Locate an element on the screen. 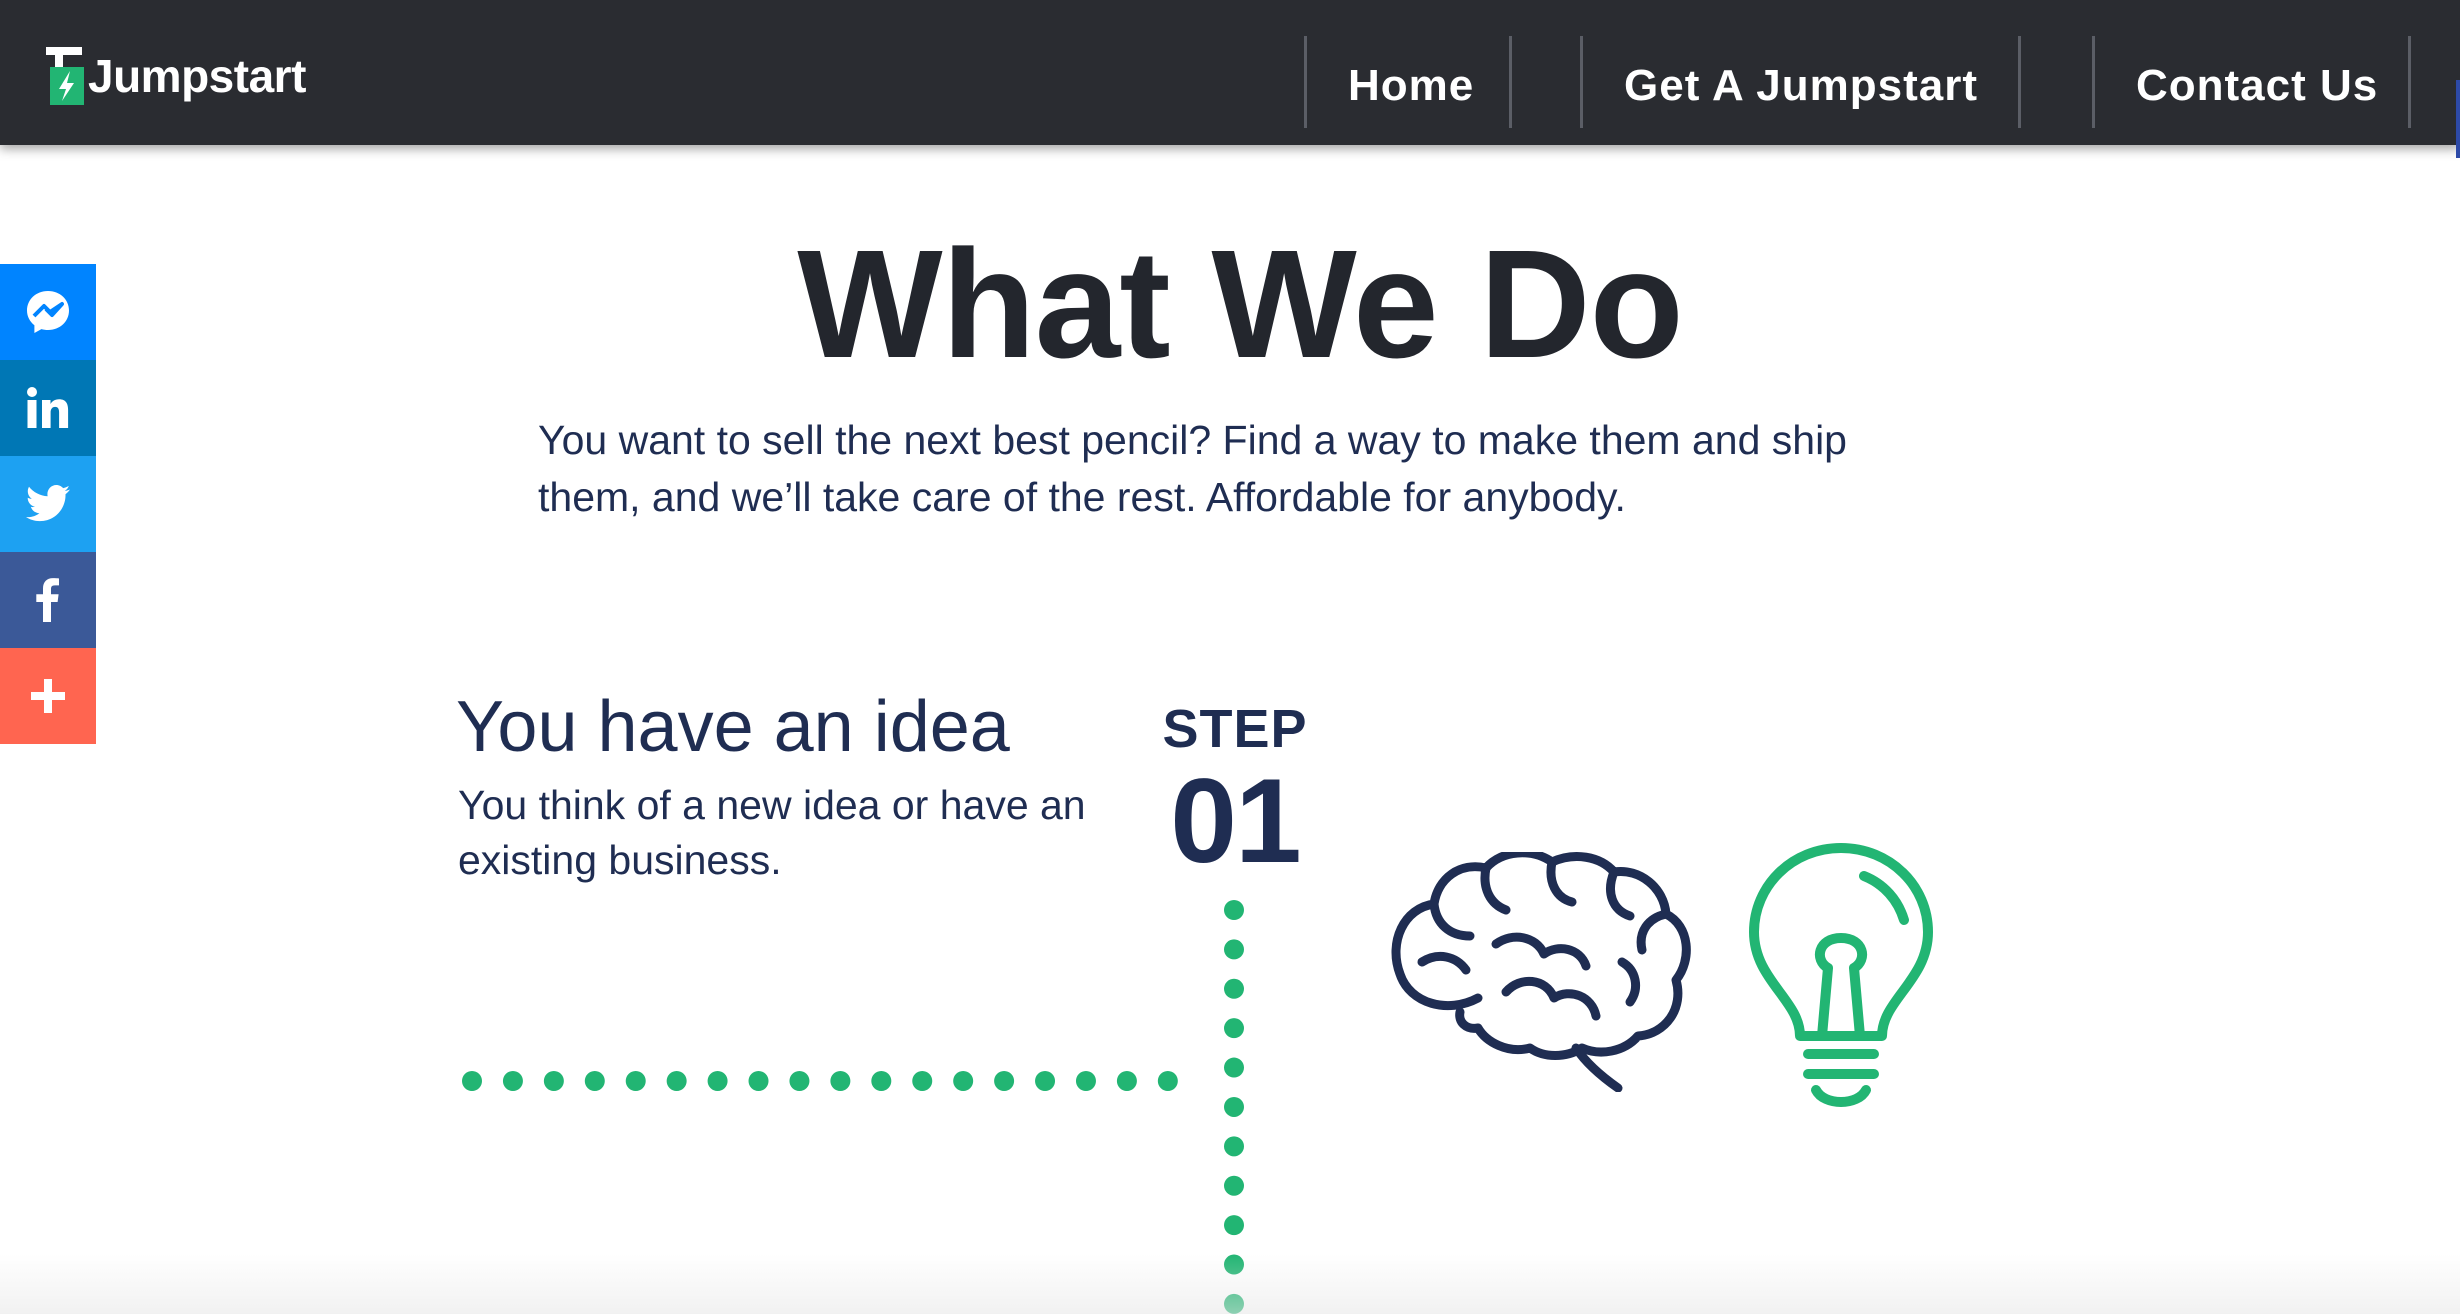 Image resolution: width=2460 pixels, height=1314 pixels. brain-icon is located at coordinates (1541, 972).